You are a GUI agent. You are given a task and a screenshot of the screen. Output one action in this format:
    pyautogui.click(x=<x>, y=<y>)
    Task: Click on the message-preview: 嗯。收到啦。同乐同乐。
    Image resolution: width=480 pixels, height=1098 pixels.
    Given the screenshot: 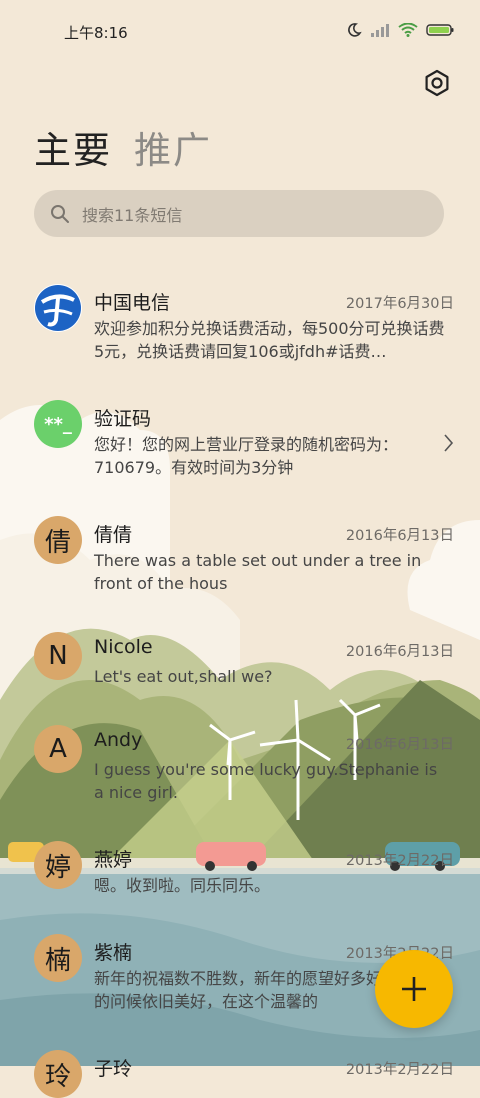 What is the action you would take?
    pyautogui.click(x=182, y=885)
    